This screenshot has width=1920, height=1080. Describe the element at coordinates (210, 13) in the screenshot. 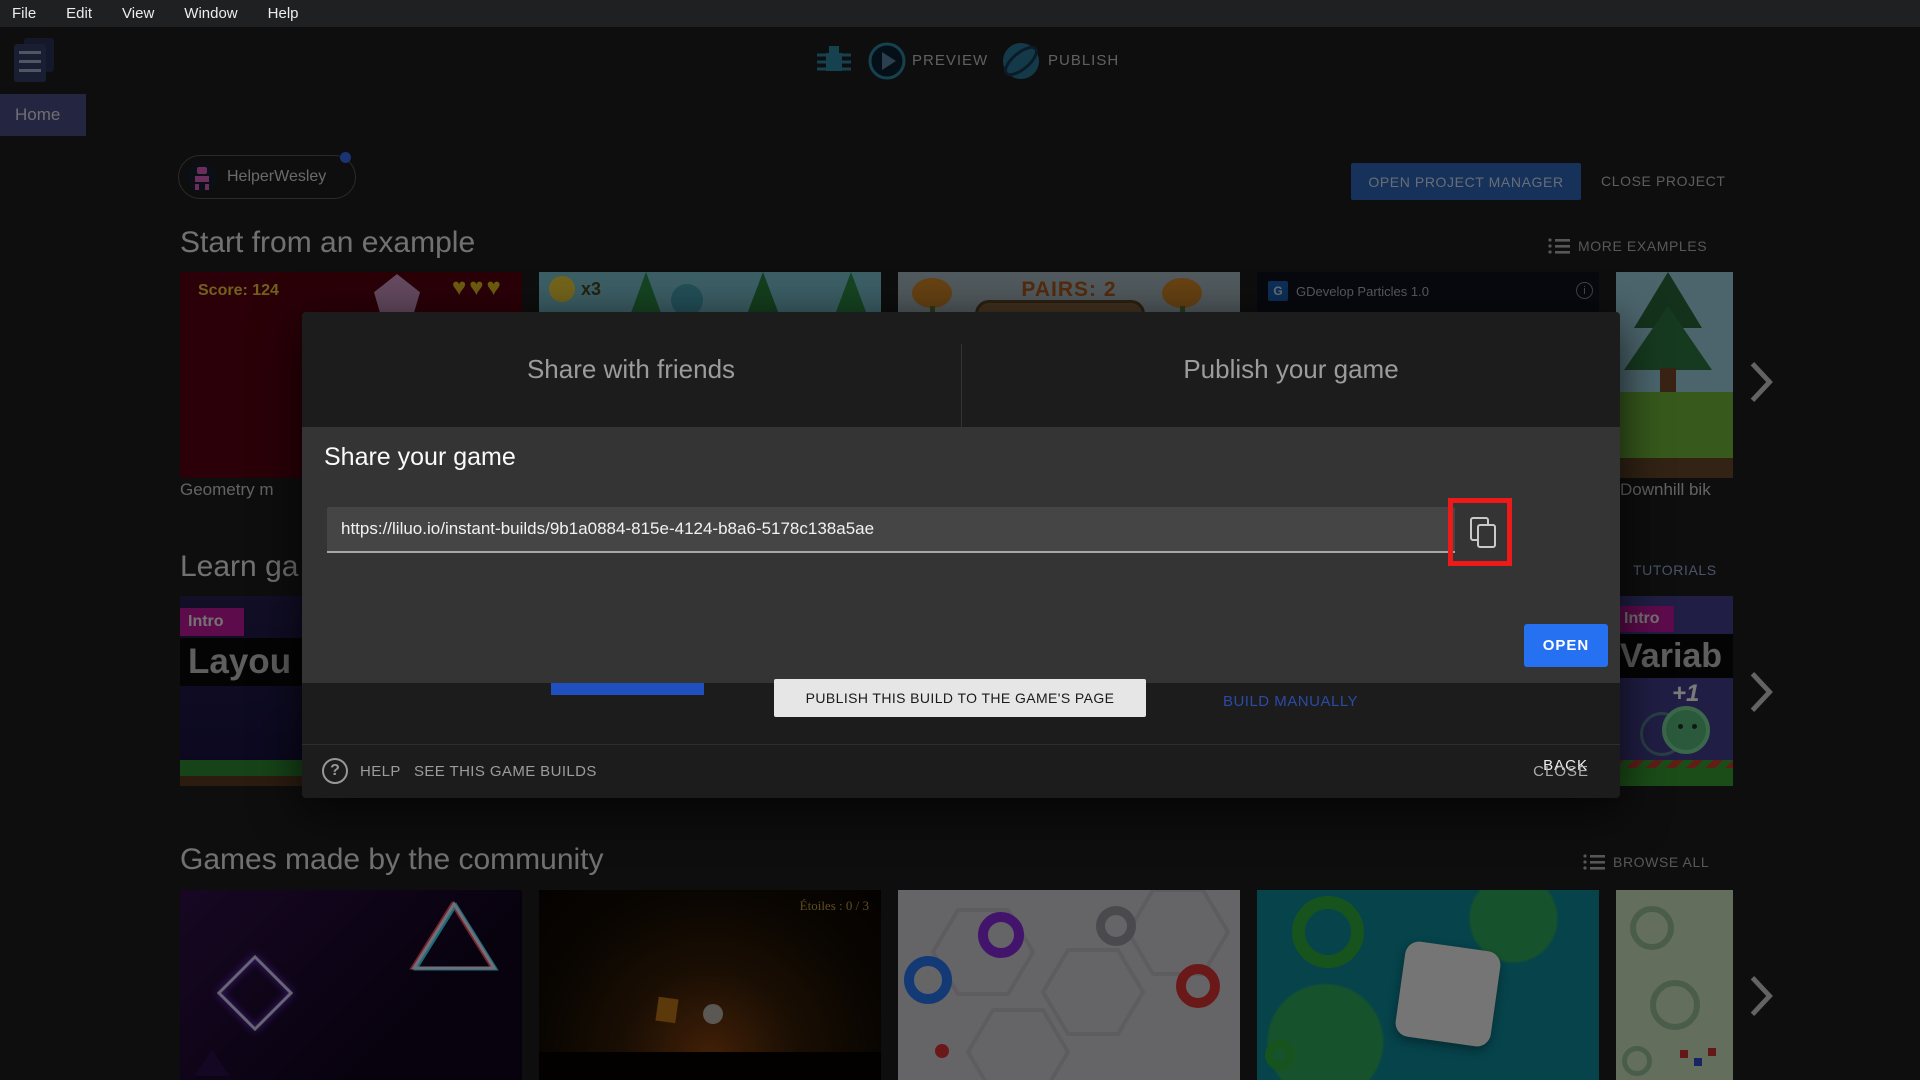

I see `menu-window: Window` at that location.